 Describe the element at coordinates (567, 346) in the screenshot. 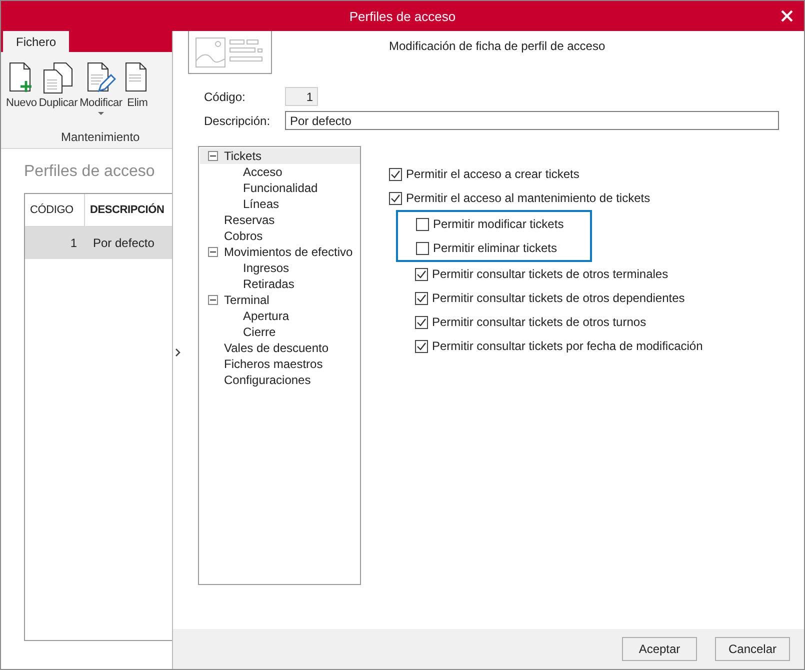

I see `checkbox-label: Permitir consultar tickets por fecha de modificación` at that location.